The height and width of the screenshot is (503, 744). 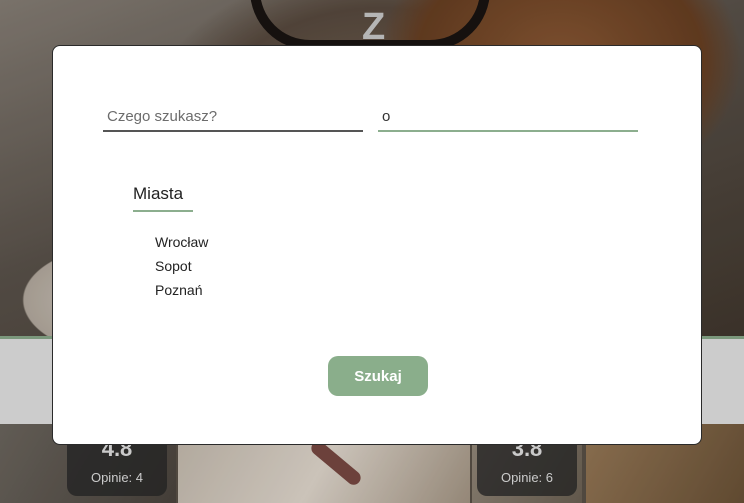 What do you see at coordinates (294, 290) in the screenshot?
I see `suggestion-item-poznan: Poznań` at bounding box center [294, 290].